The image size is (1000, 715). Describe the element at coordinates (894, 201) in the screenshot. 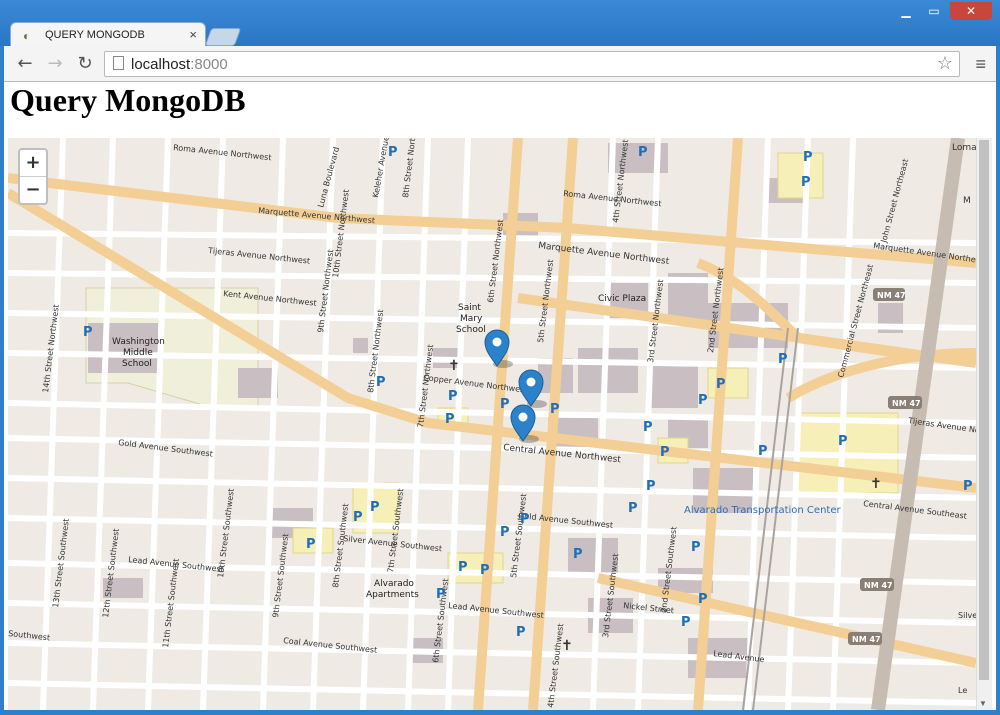

I see `street-label: John Street Northeast` at that location.